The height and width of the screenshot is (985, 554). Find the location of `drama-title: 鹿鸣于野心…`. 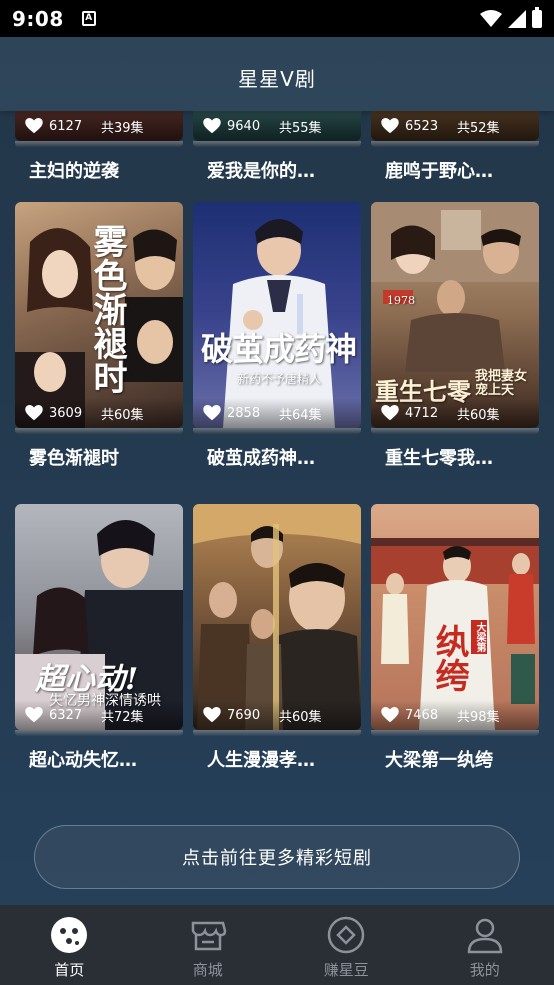

drama-title: 鹿鸣于野心… is located at coordinates (455, 170).